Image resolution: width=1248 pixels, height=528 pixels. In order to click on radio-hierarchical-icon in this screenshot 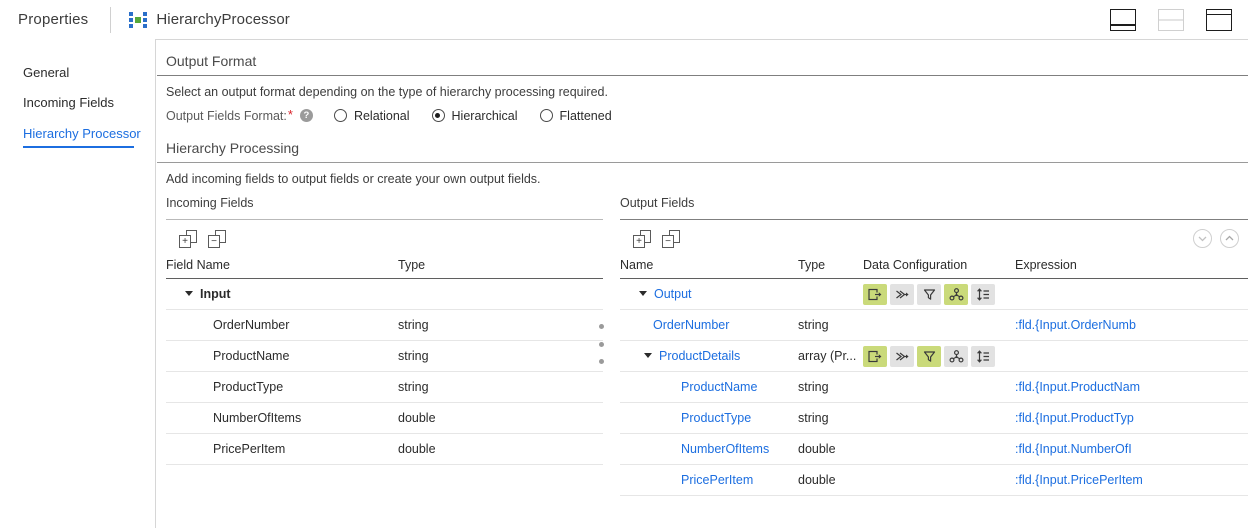, I will do `click(438, 115)`.